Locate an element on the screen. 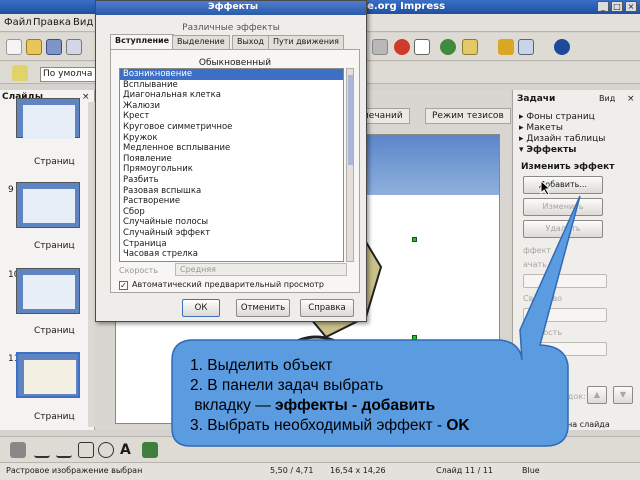  redo-icon is located at coordinates (380, 47).